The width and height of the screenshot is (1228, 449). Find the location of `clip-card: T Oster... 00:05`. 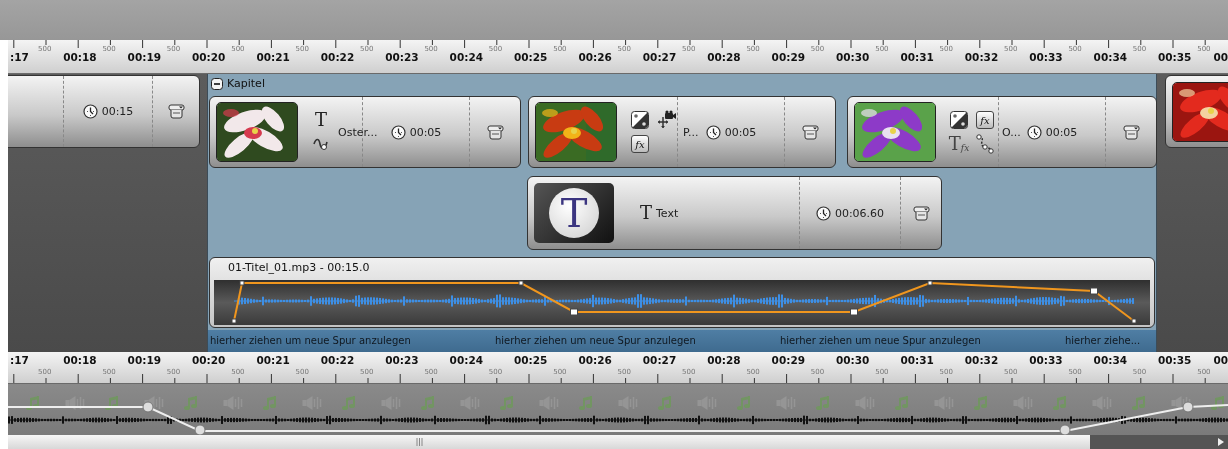

clip-card: T Oster... 00:05 is located at coordinates (365, 132).